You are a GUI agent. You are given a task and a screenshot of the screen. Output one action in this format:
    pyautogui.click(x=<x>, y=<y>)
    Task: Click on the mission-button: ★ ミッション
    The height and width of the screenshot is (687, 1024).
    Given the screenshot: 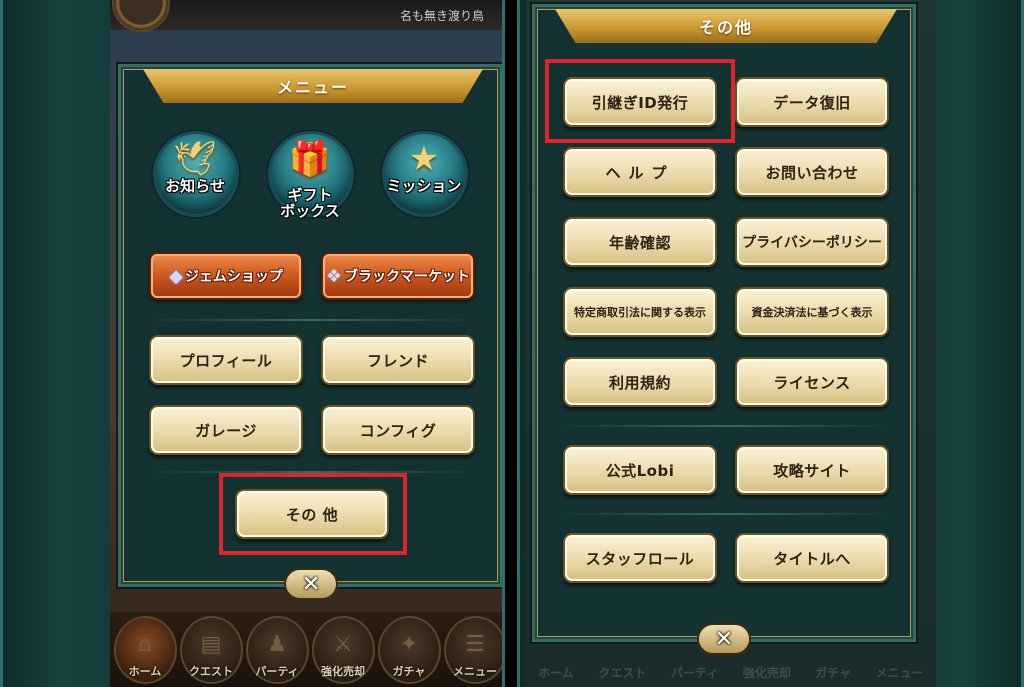 What is the action you would take?
    pyautogui.click(x=424, y=180)
    